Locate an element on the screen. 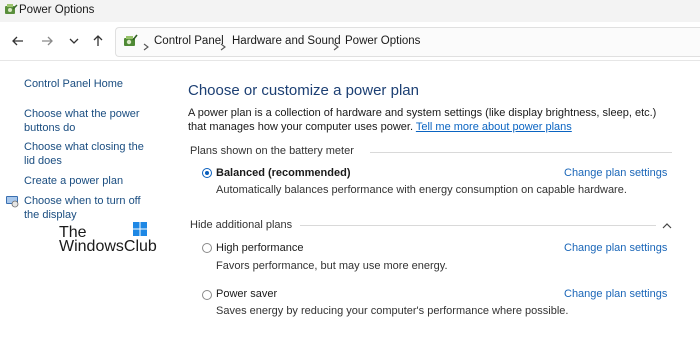  sidebar-item-create-power-plan: Create a power plan is located at coordinates (73, 181).